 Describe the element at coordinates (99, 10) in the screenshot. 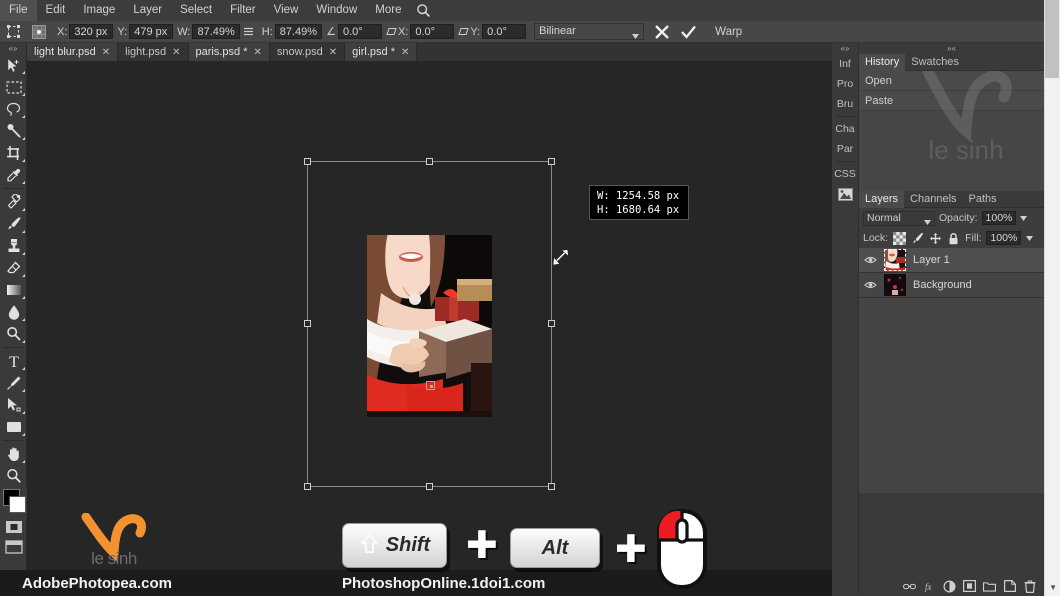

I see `menu-item-image: Image` at that location.